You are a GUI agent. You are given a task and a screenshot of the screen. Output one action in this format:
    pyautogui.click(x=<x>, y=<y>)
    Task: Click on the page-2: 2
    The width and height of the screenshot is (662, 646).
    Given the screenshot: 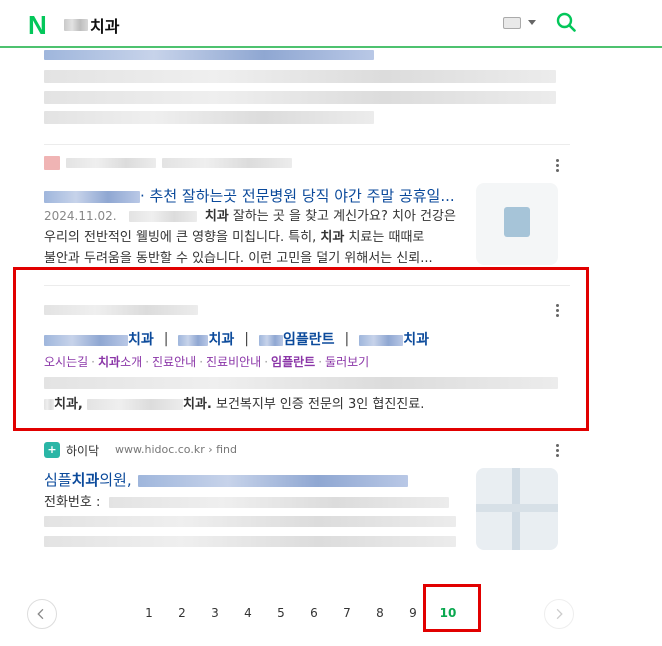 What is the action you would take?
    pyautogui.click(x=182, y=613)
    